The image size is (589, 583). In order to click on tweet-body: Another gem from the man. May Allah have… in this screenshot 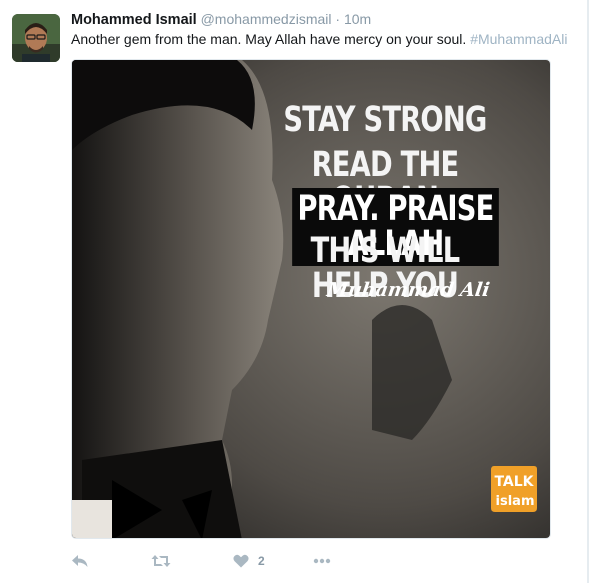, I will do `click(269, 39)`.